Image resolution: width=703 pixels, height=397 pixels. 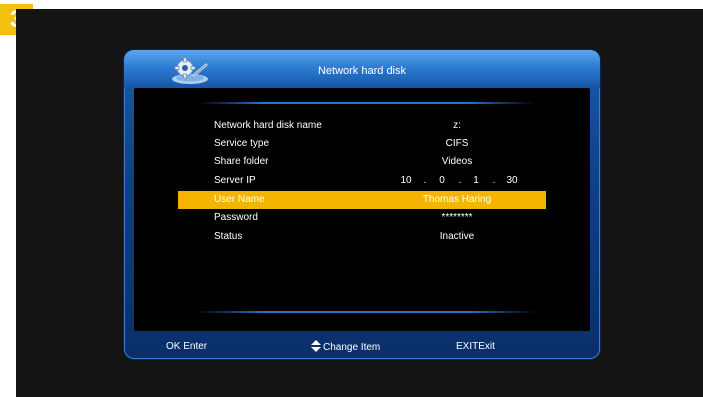 I want to click on exit-key-label: EXIT, so click(x=467, y=346).